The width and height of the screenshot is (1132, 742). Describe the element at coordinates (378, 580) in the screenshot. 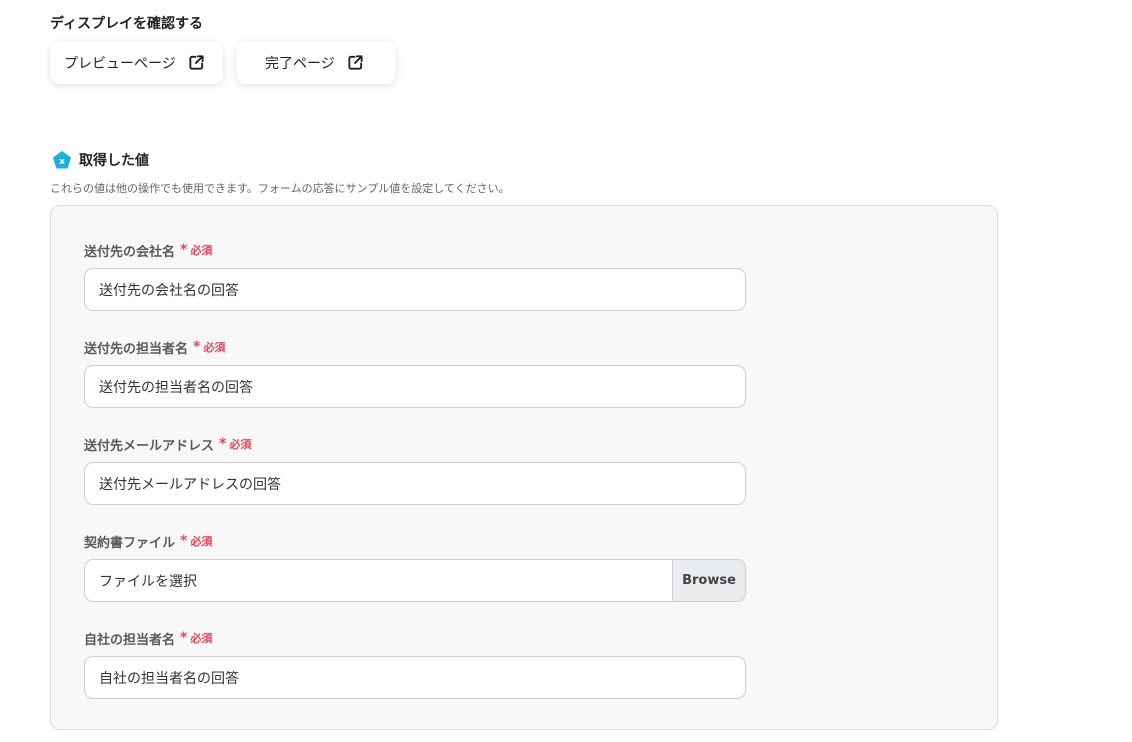

I see `file-select-label: ファイルを選択` at that location.